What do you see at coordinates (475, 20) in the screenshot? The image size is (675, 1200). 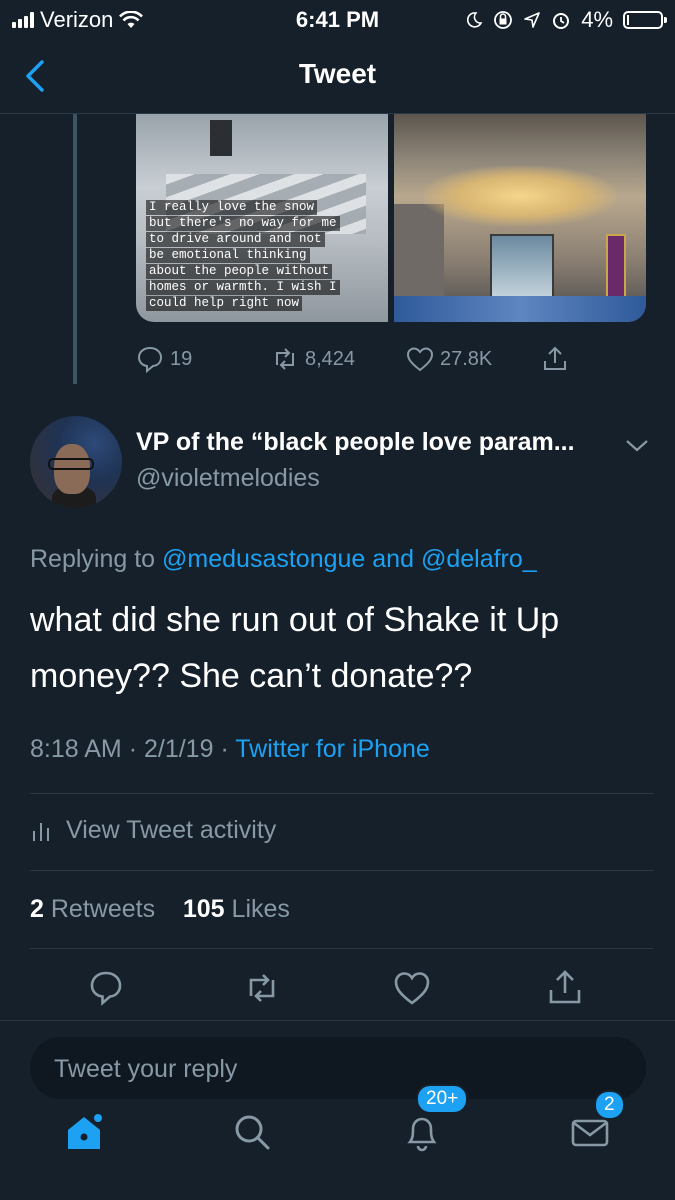 I see `moon-icon` at bounding box center [475, 20].